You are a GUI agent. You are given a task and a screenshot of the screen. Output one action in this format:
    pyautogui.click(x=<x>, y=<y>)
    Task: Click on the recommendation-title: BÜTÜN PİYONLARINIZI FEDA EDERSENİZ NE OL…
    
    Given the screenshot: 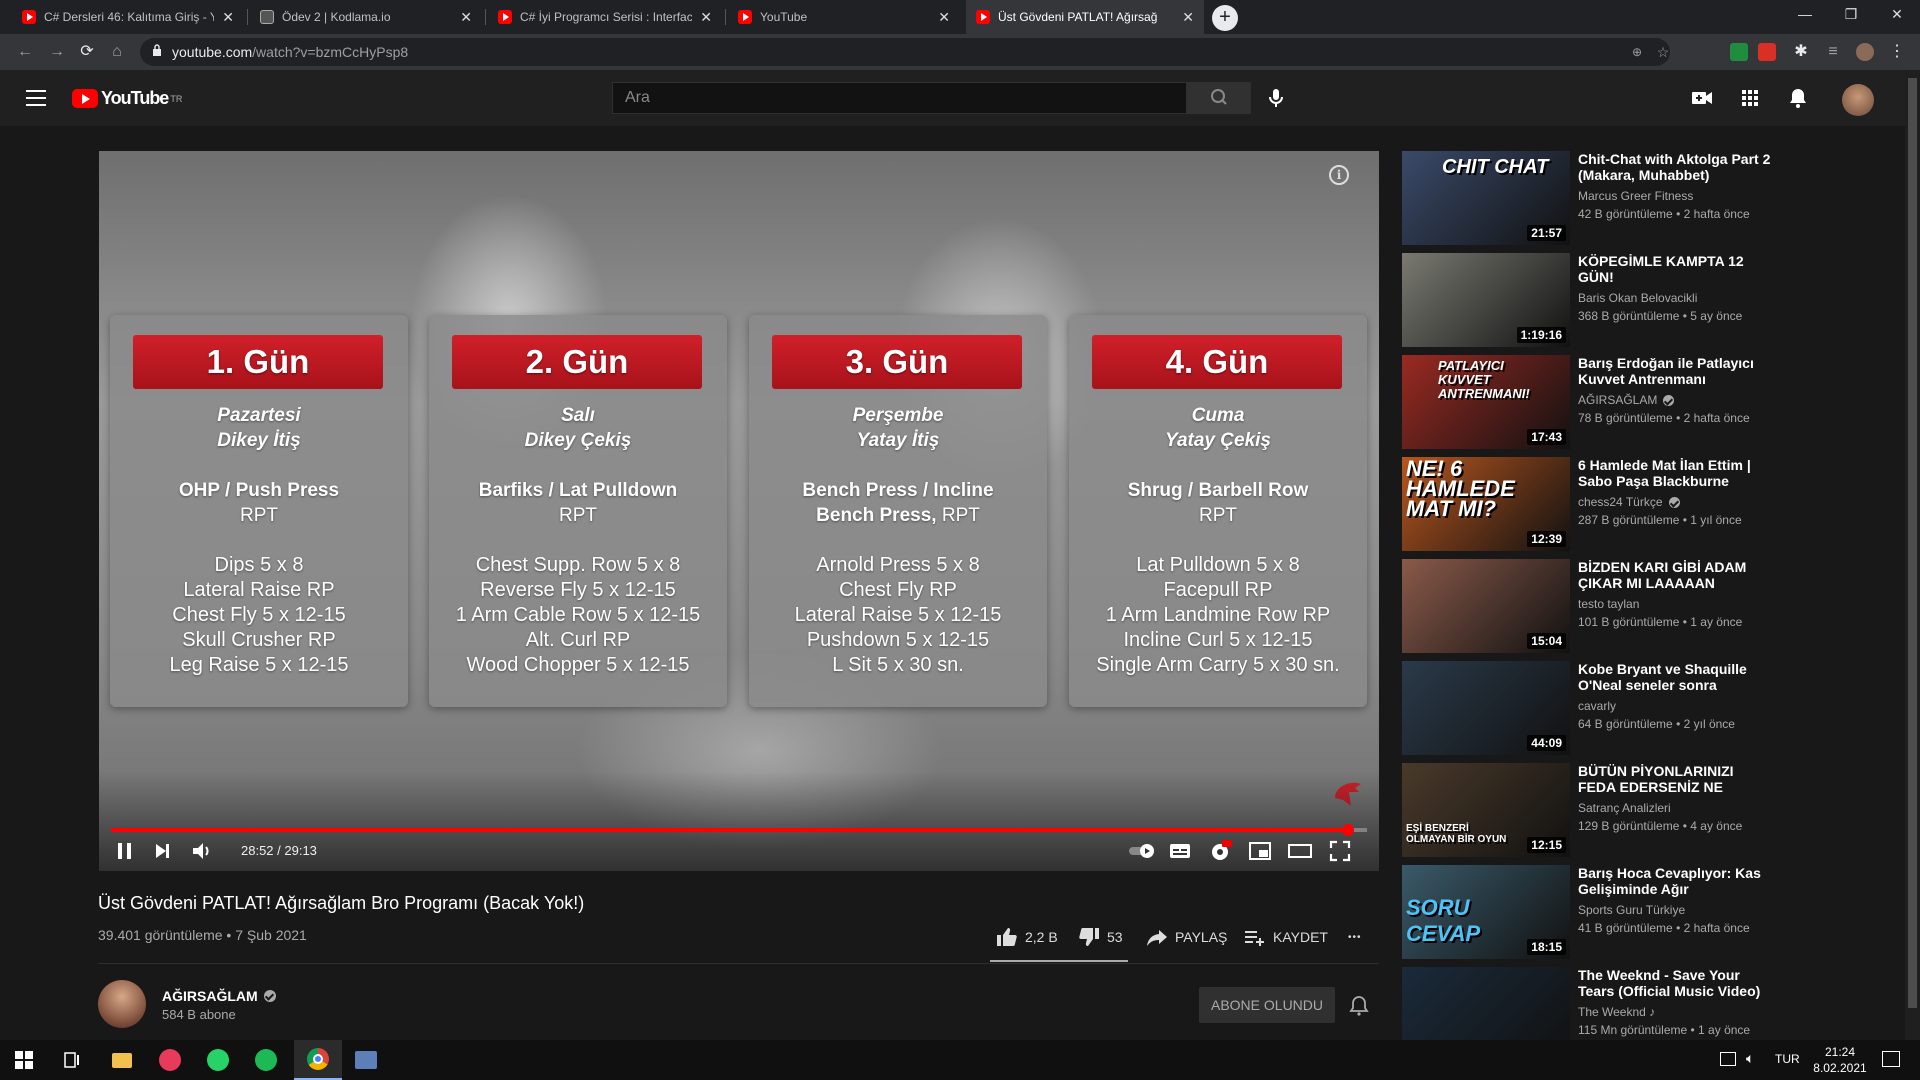 What is the action you would take?
    pyautogui.click(x=1675, y=779)
    